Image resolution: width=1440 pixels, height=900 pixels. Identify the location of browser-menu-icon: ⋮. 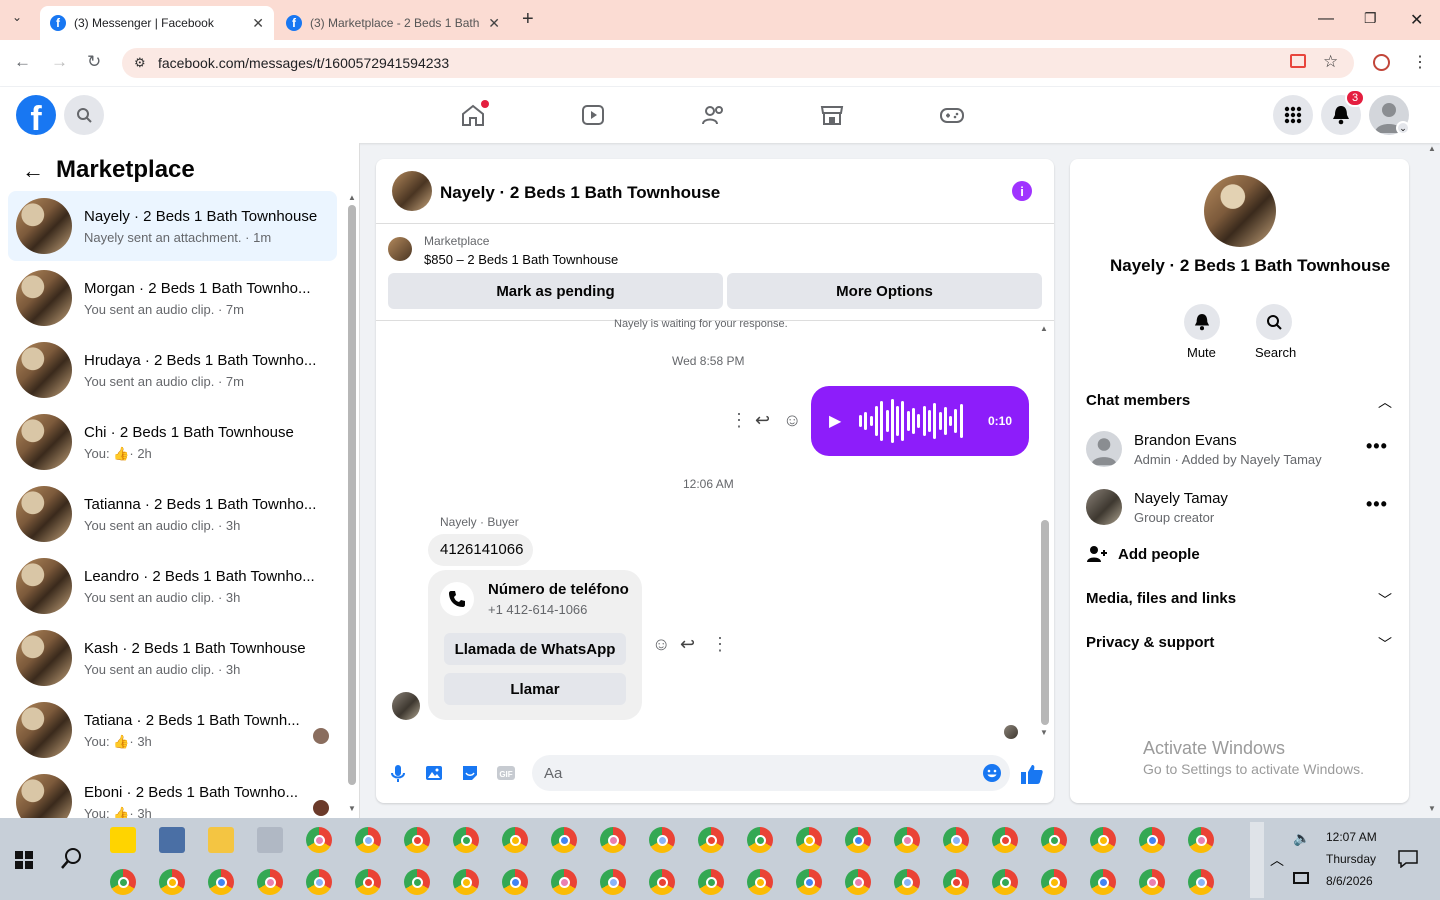
(1420, 62).